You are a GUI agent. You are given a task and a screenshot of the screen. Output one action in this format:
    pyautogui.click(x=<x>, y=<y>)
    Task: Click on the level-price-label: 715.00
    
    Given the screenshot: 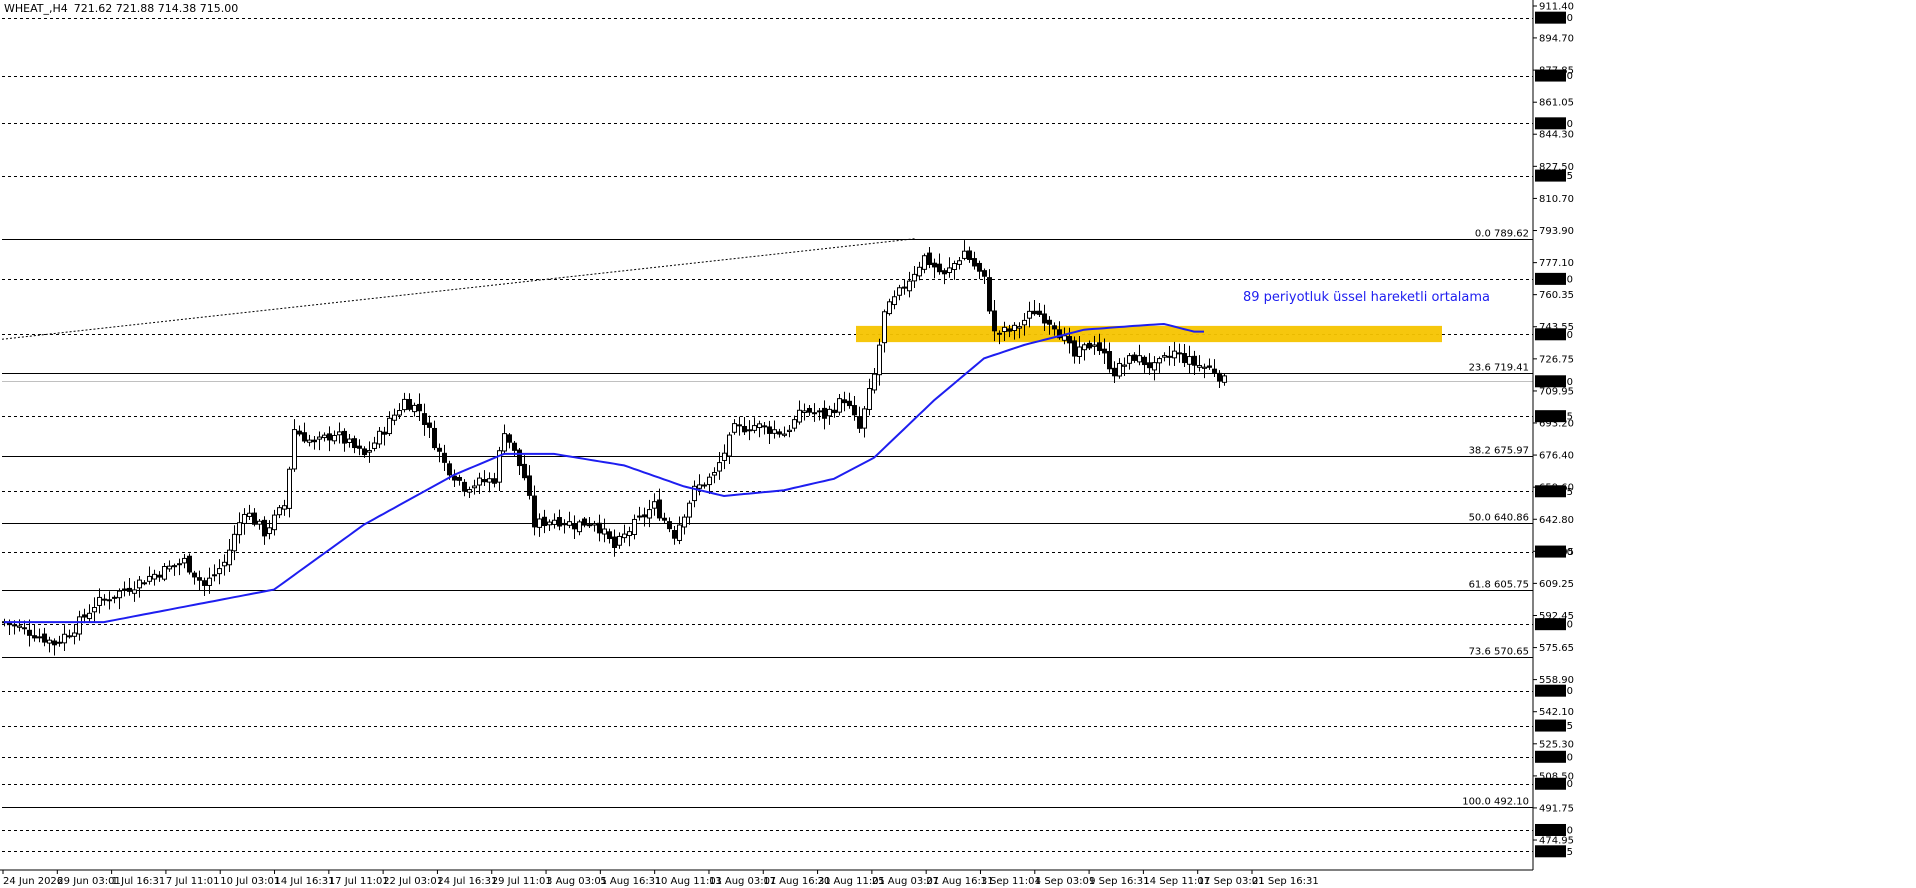 What is the action you would take?
    pyautogui.click(x=1555, y=382)
    